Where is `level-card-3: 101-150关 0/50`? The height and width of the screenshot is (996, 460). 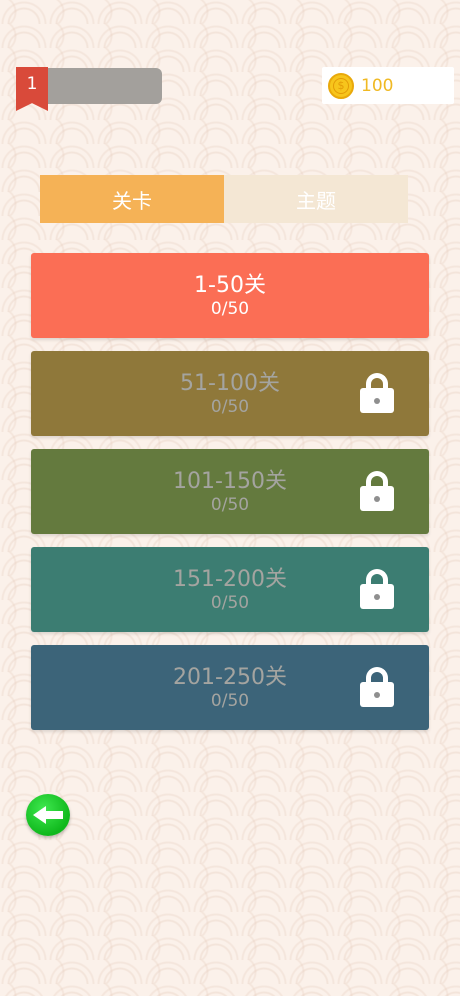
level-card-3: 101-150关 0/50 is located at coordinates (230, 491).